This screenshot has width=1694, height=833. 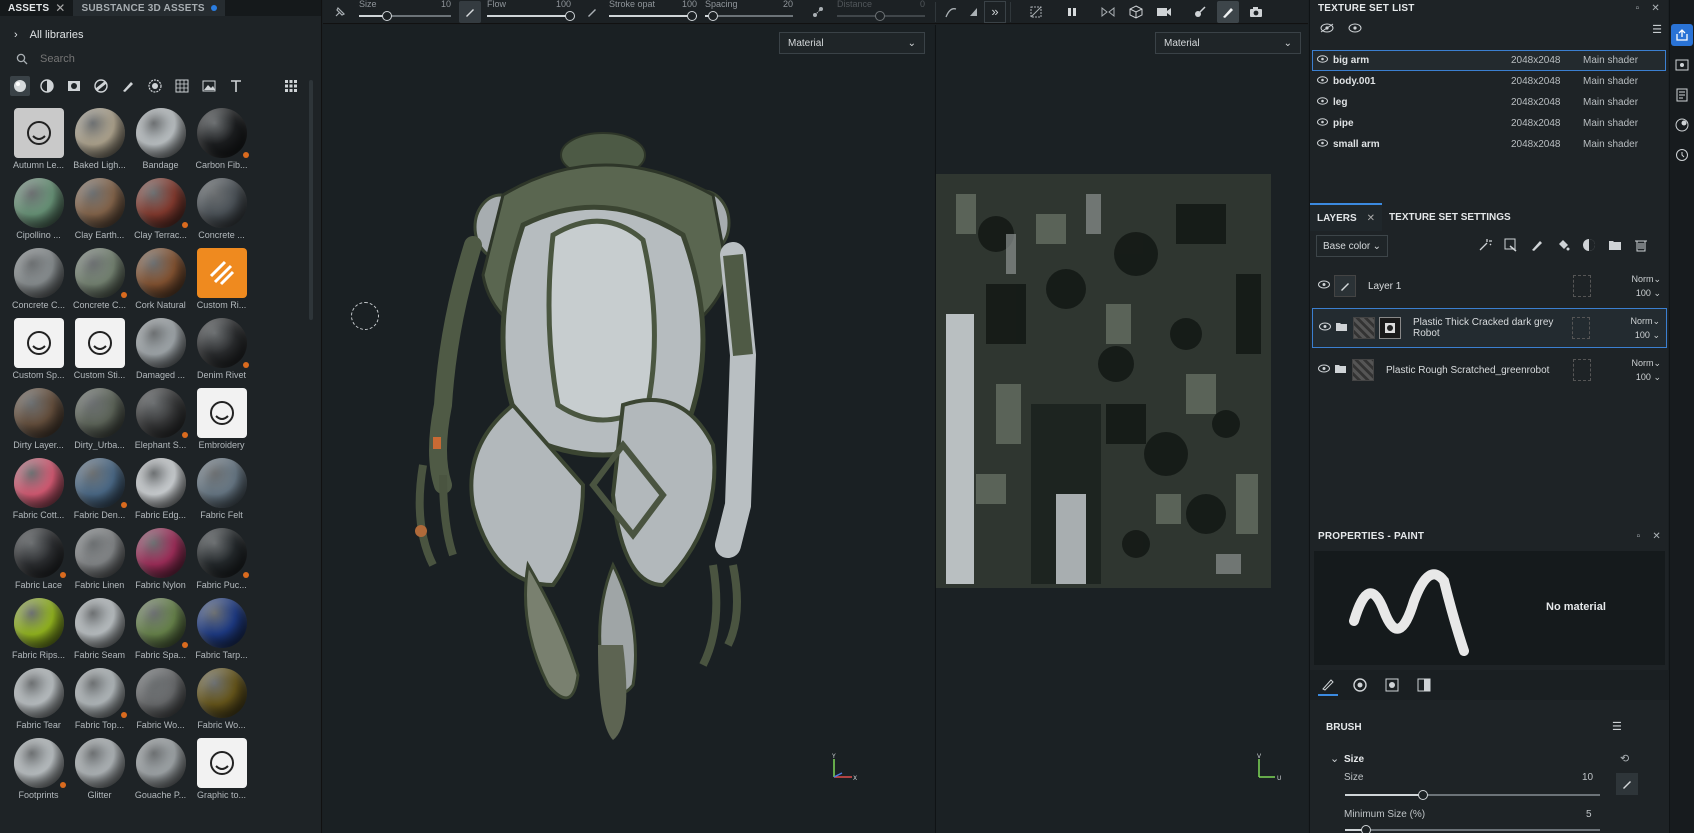 What do you see at coordinates (1657, 29) in the screenshot?
I see `menu-icon: ☰` at bounding box center [1657, 29].